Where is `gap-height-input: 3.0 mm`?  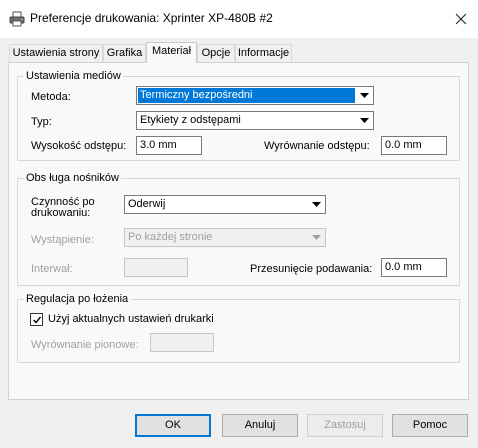
gap-height-input: 3.0 mm is located at coordinates (169, 145).